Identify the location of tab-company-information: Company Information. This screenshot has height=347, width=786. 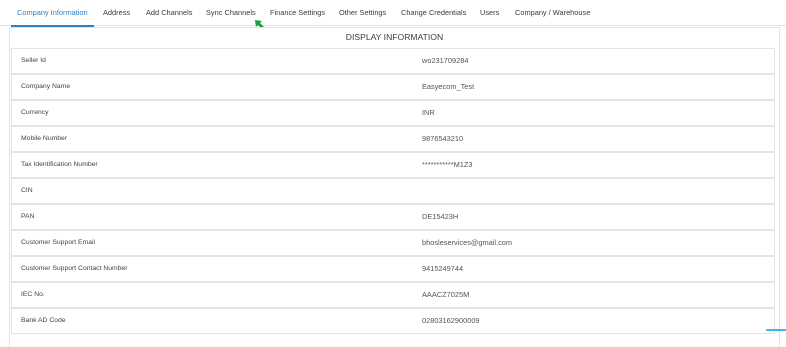
(52, 13).